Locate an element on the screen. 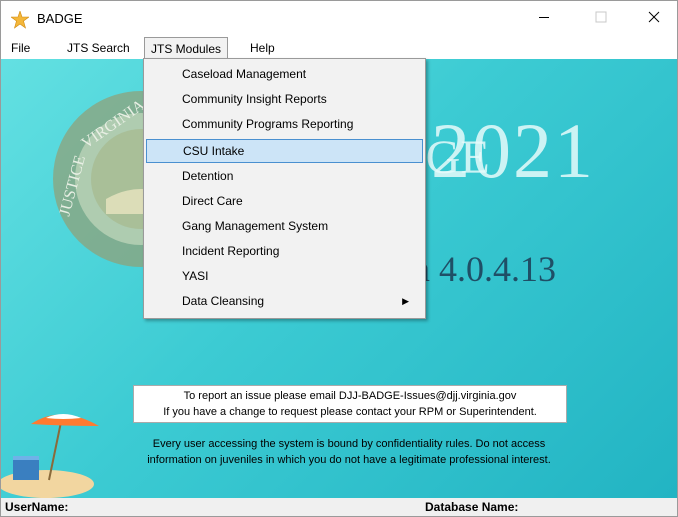 The image size is (678, 517). menu-item-community-programs-reporting: Community Programs Reporting is located at coordinates (284, 124).